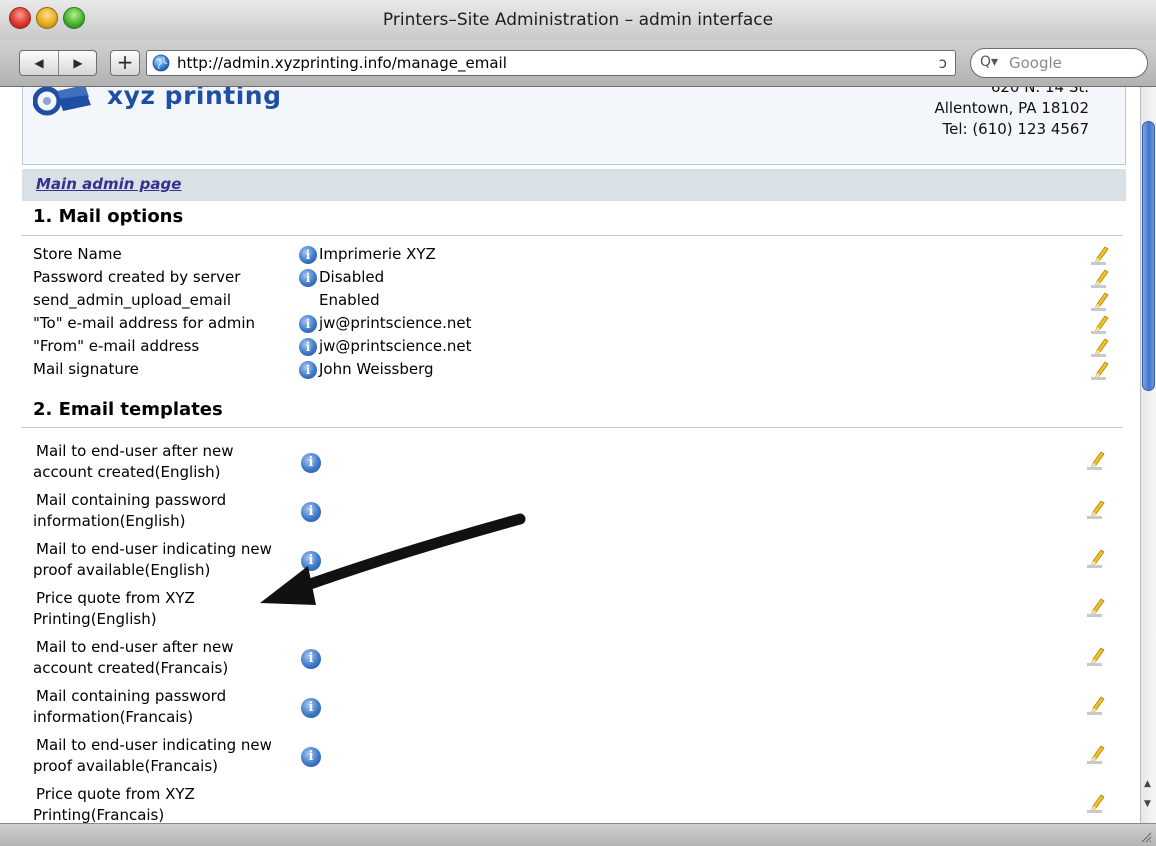  Describe the element at coordinates (574, 185) in the screenshot. I see `admin-nav-bar: Main admin page` at that location.